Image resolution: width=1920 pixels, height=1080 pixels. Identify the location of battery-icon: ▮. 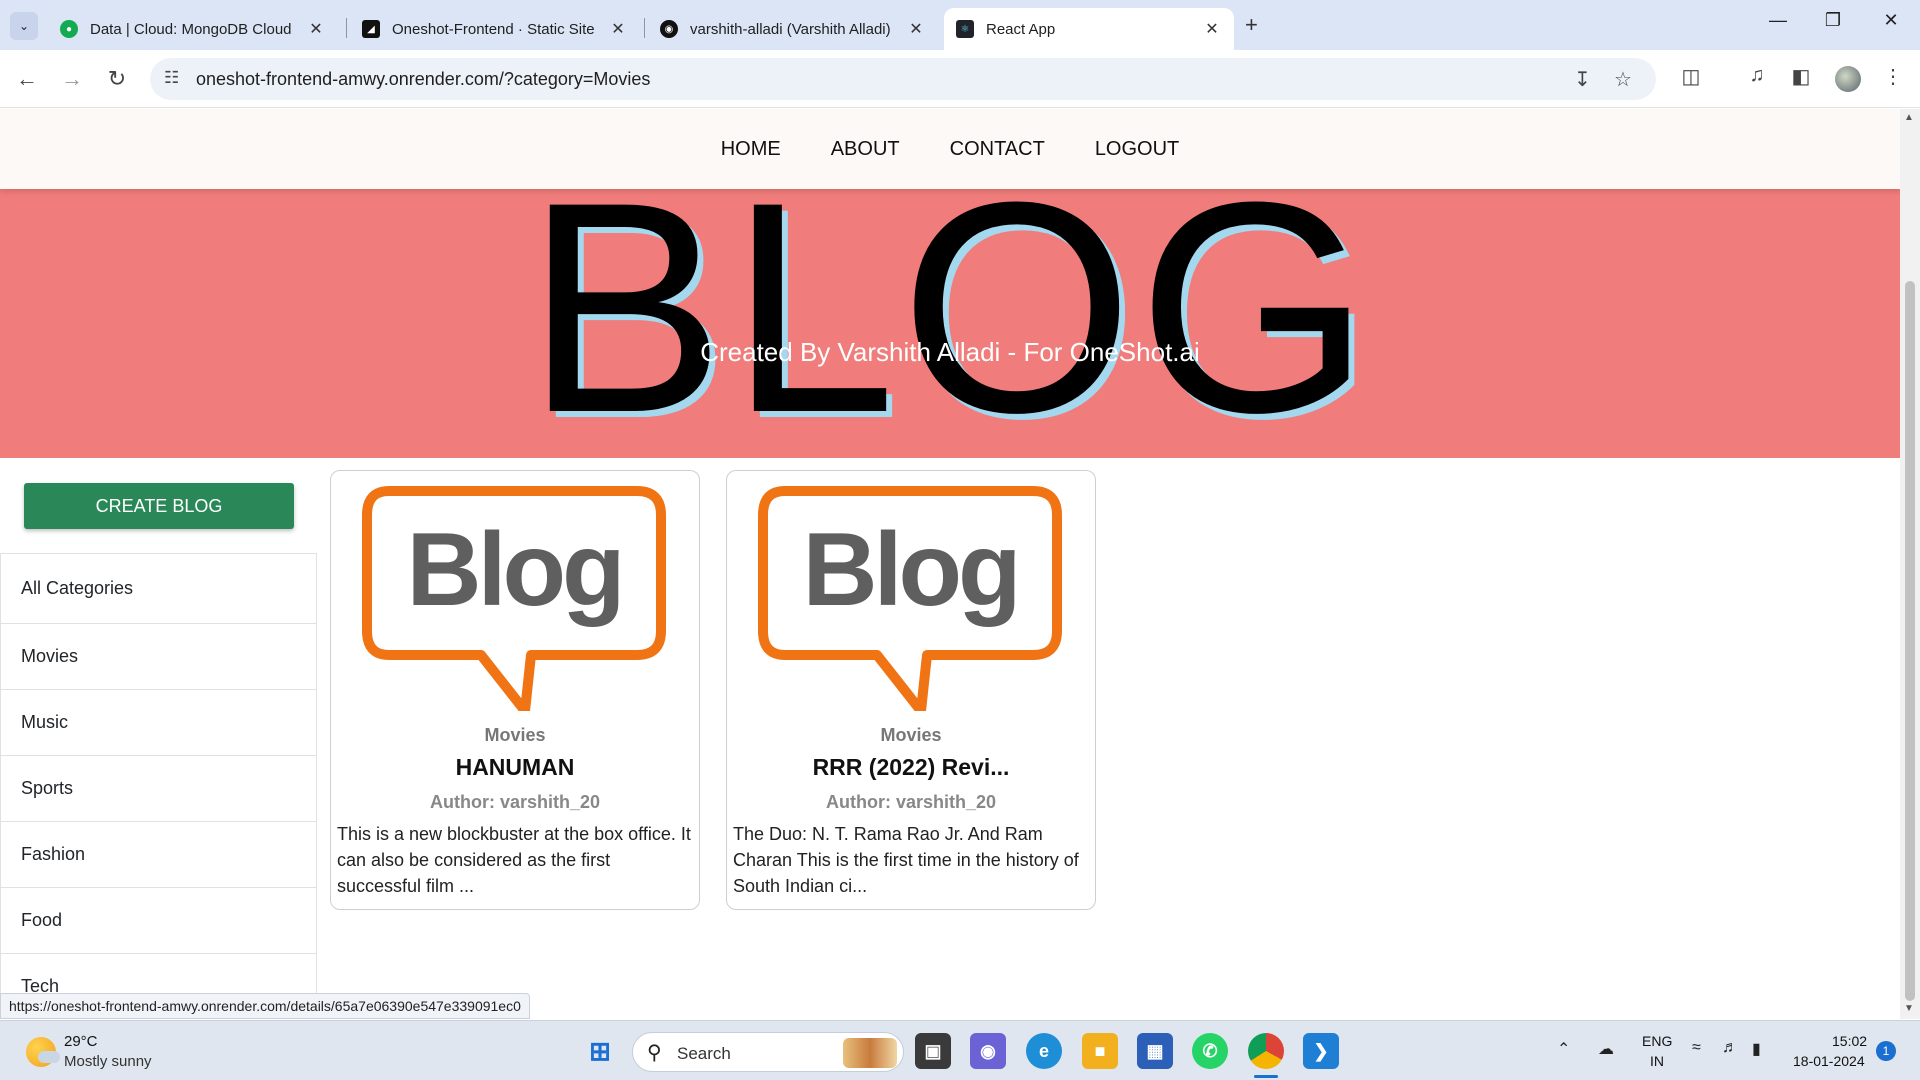
(1756, 1049).